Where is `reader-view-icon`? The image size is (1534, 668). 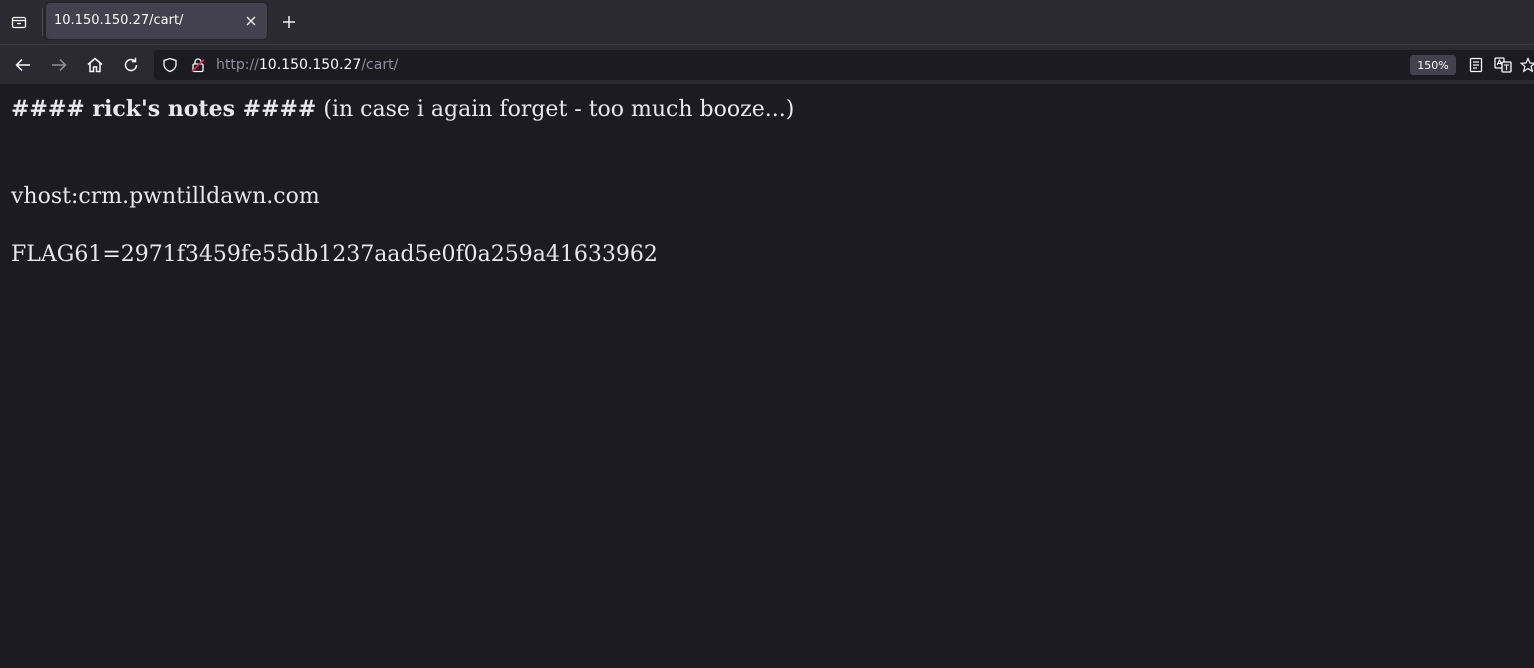 reader-view-icon is located at coordinates (1476, 65).